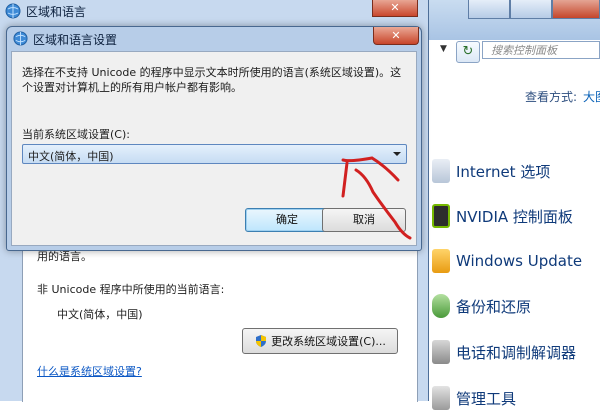 Image resolution: width=600 pixels, height=412 pixels. What do you see at coordinates (441, 306) in the screenshot?
I see `backup-icon` at bounding box center [441, 306].